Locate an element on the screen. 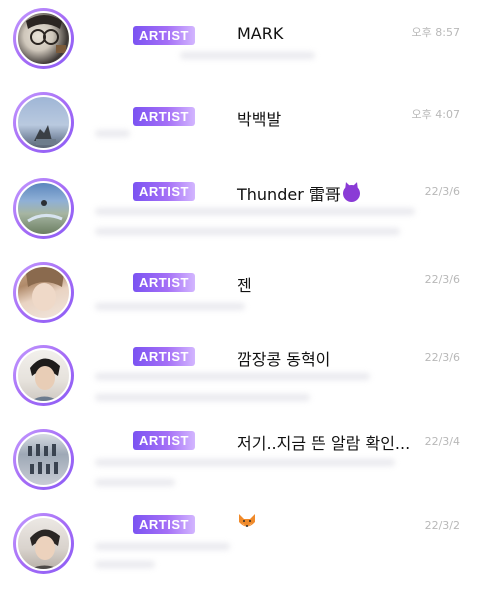 The image size is (480, 589). conversation-time: 22/3/4 is located at coordinates (442, 441).